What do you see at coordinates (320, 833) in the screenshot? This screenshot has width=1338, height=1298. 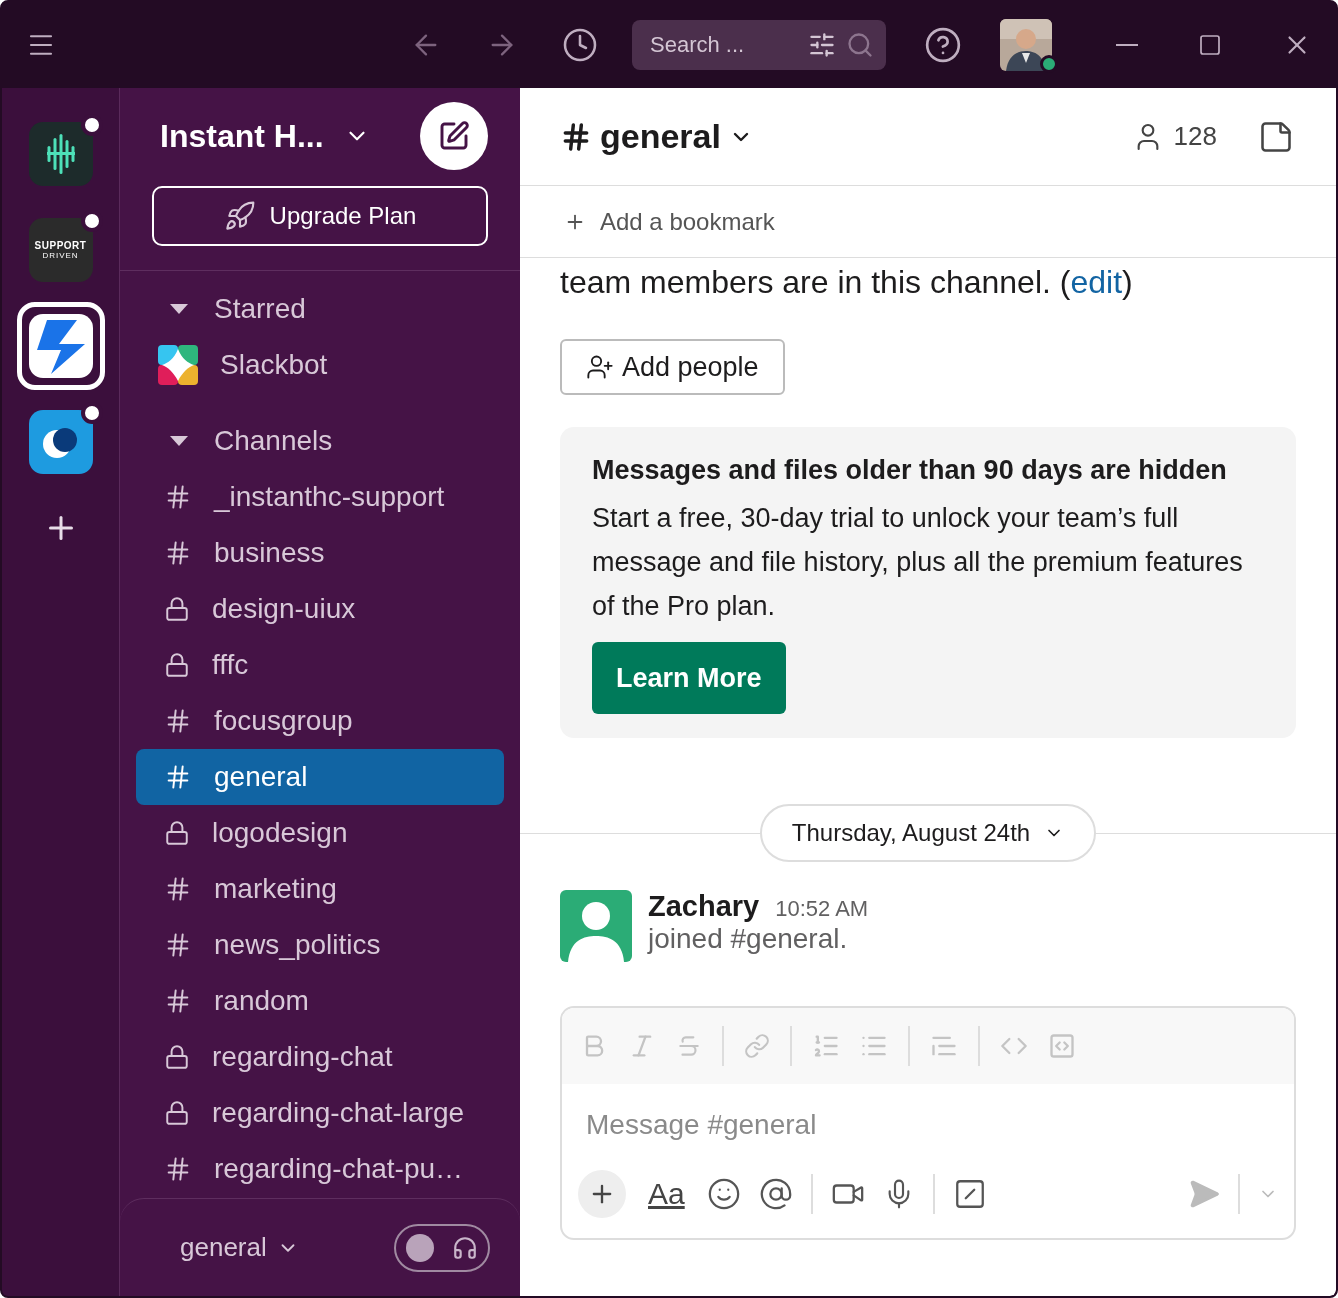 I see `sidebar-item: logodesign` at bounding box center [320, 833].